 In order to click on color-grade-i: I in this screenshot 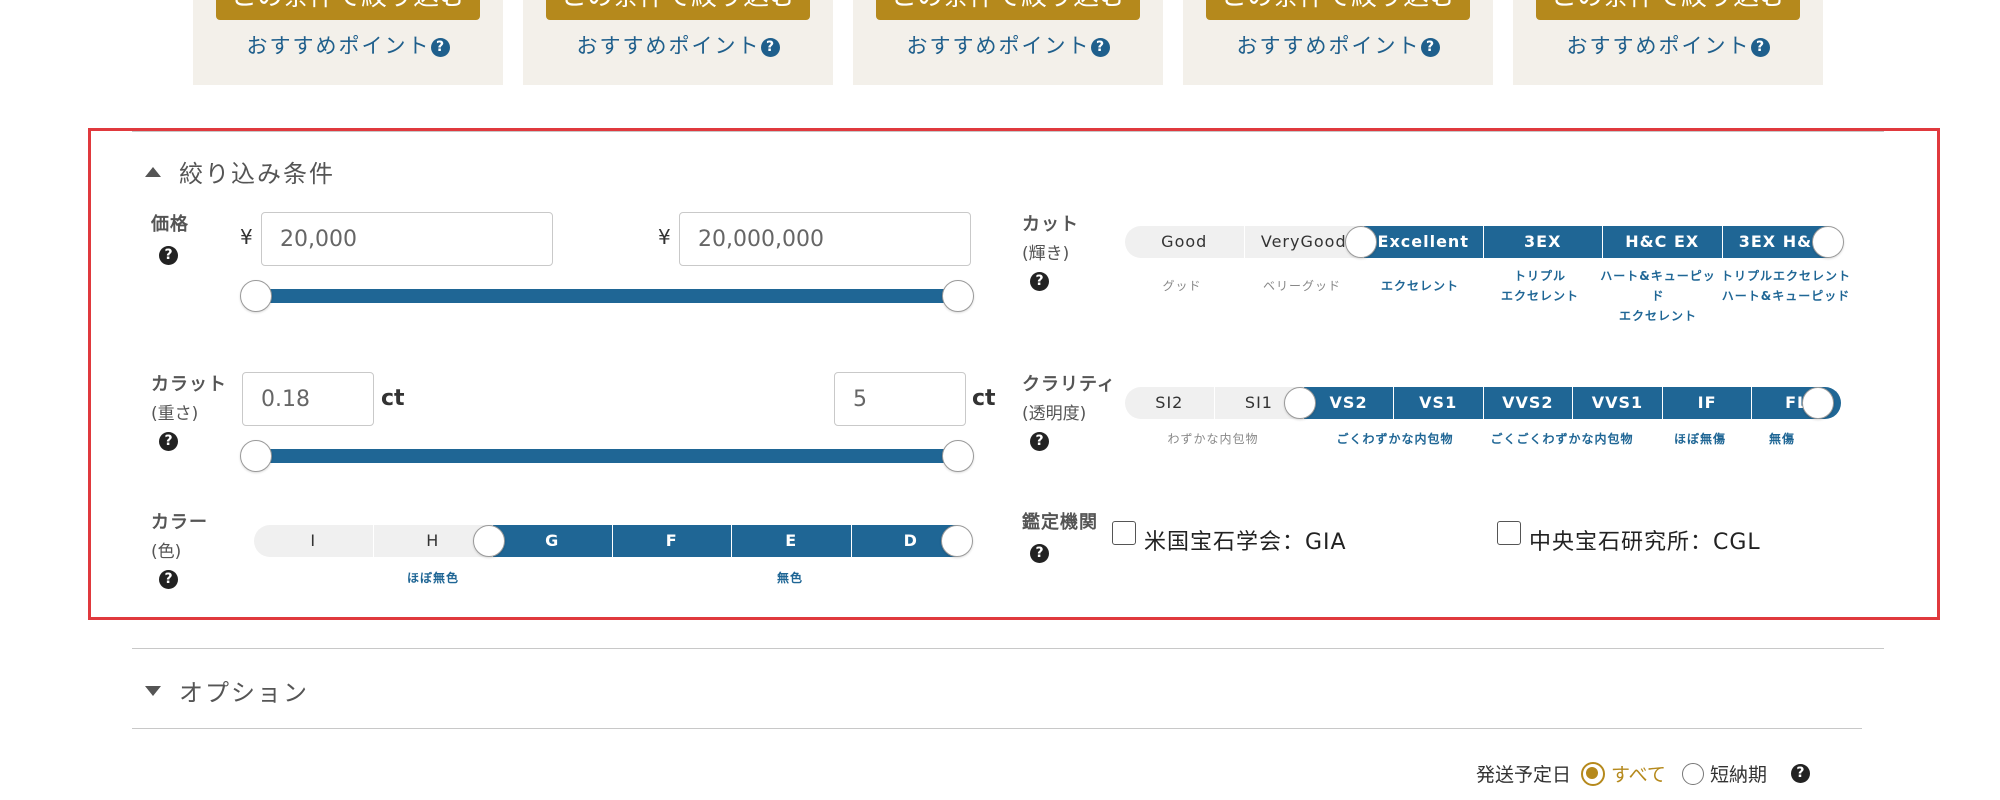, I will do `click(314, 541)`.